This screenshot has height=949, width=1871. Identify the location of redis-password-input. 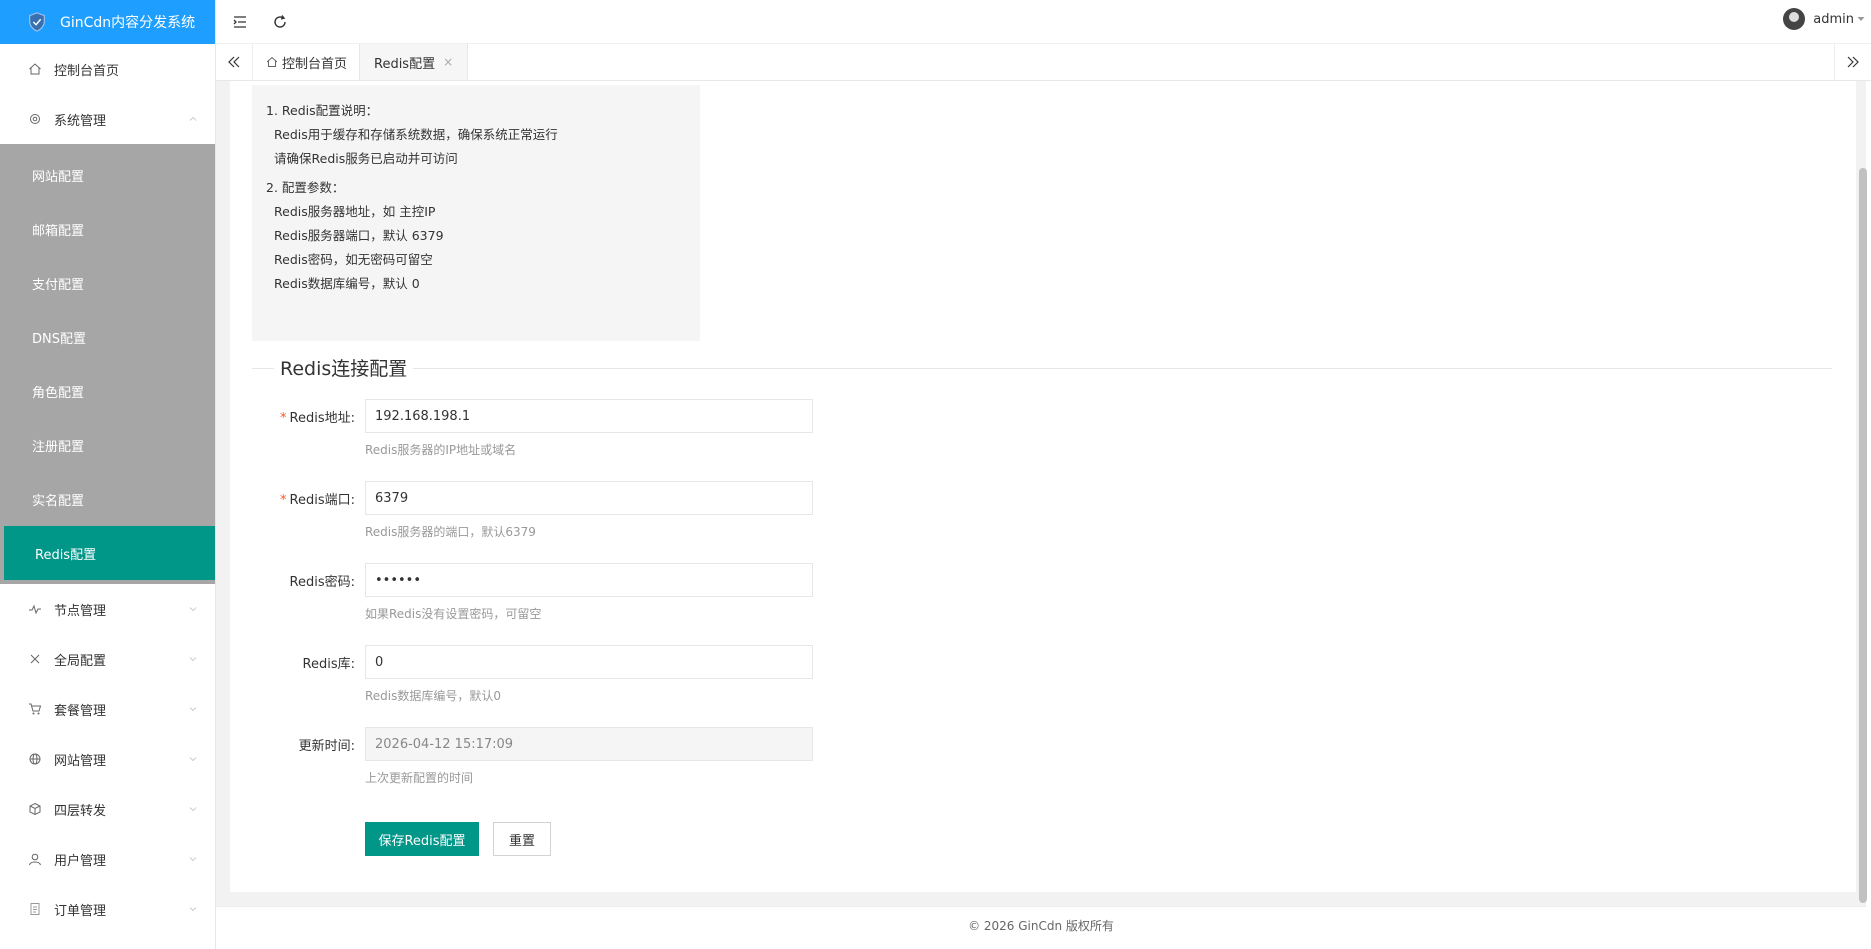
(589, 580).